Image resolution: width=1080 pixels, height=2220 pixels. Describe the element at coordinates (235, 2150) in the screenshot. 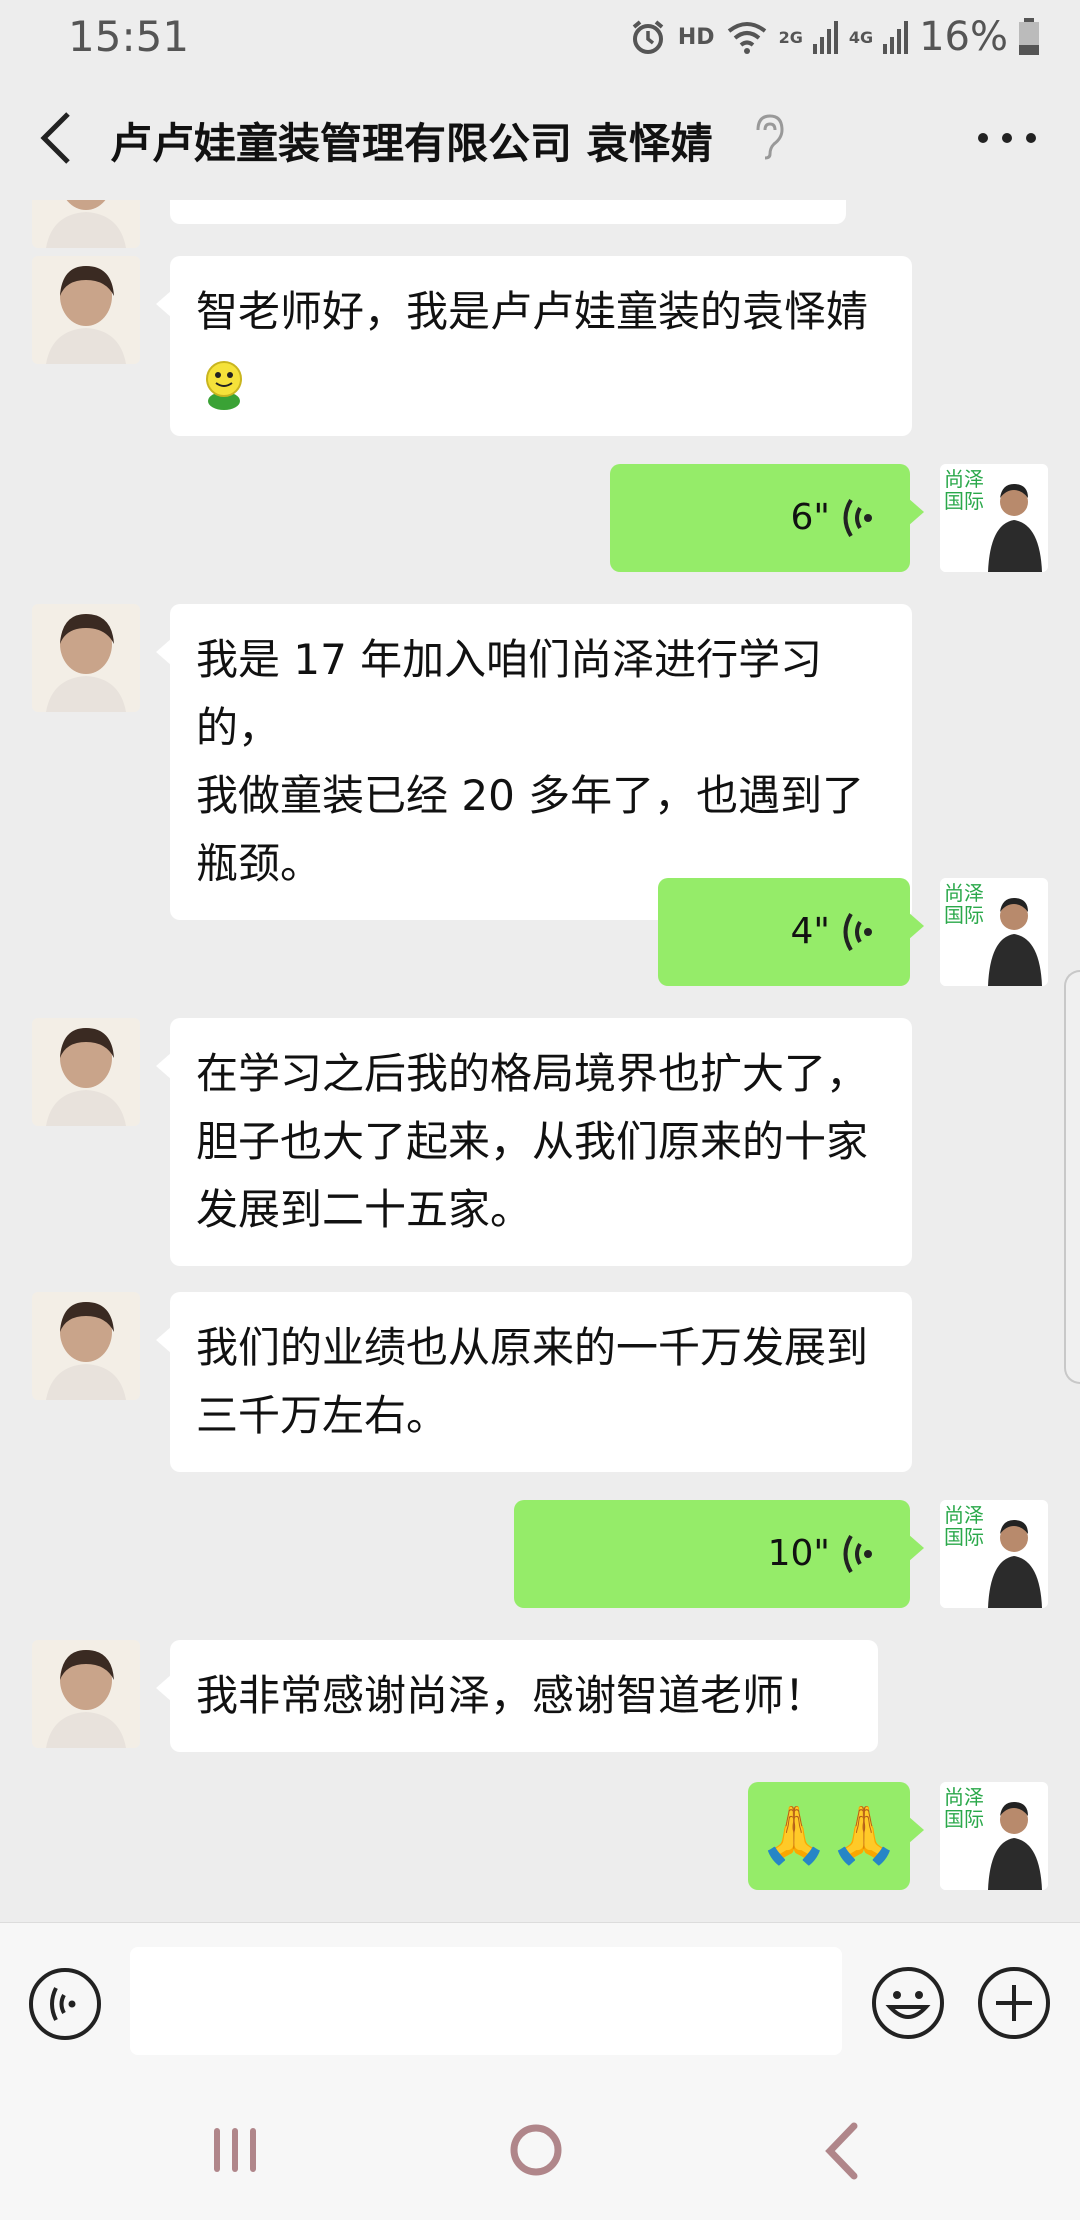

I see `recent-apps-icon` at that location.